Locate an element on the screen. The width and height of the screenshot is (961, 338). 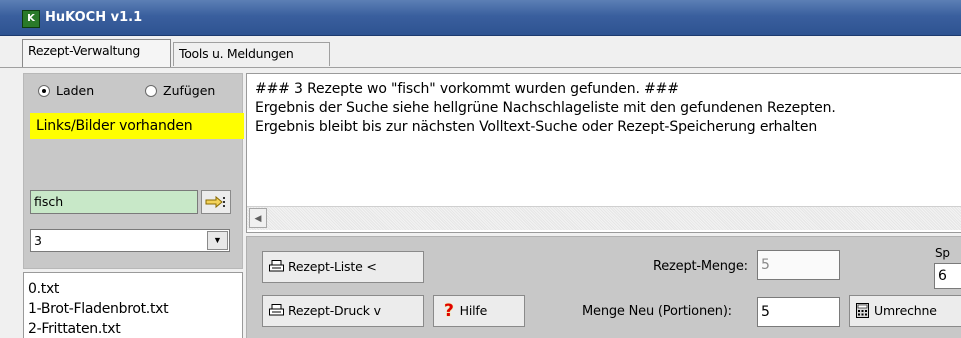
tab-tools-meldungen: Tools u. Meldungen is located at coordinates (251, 54).